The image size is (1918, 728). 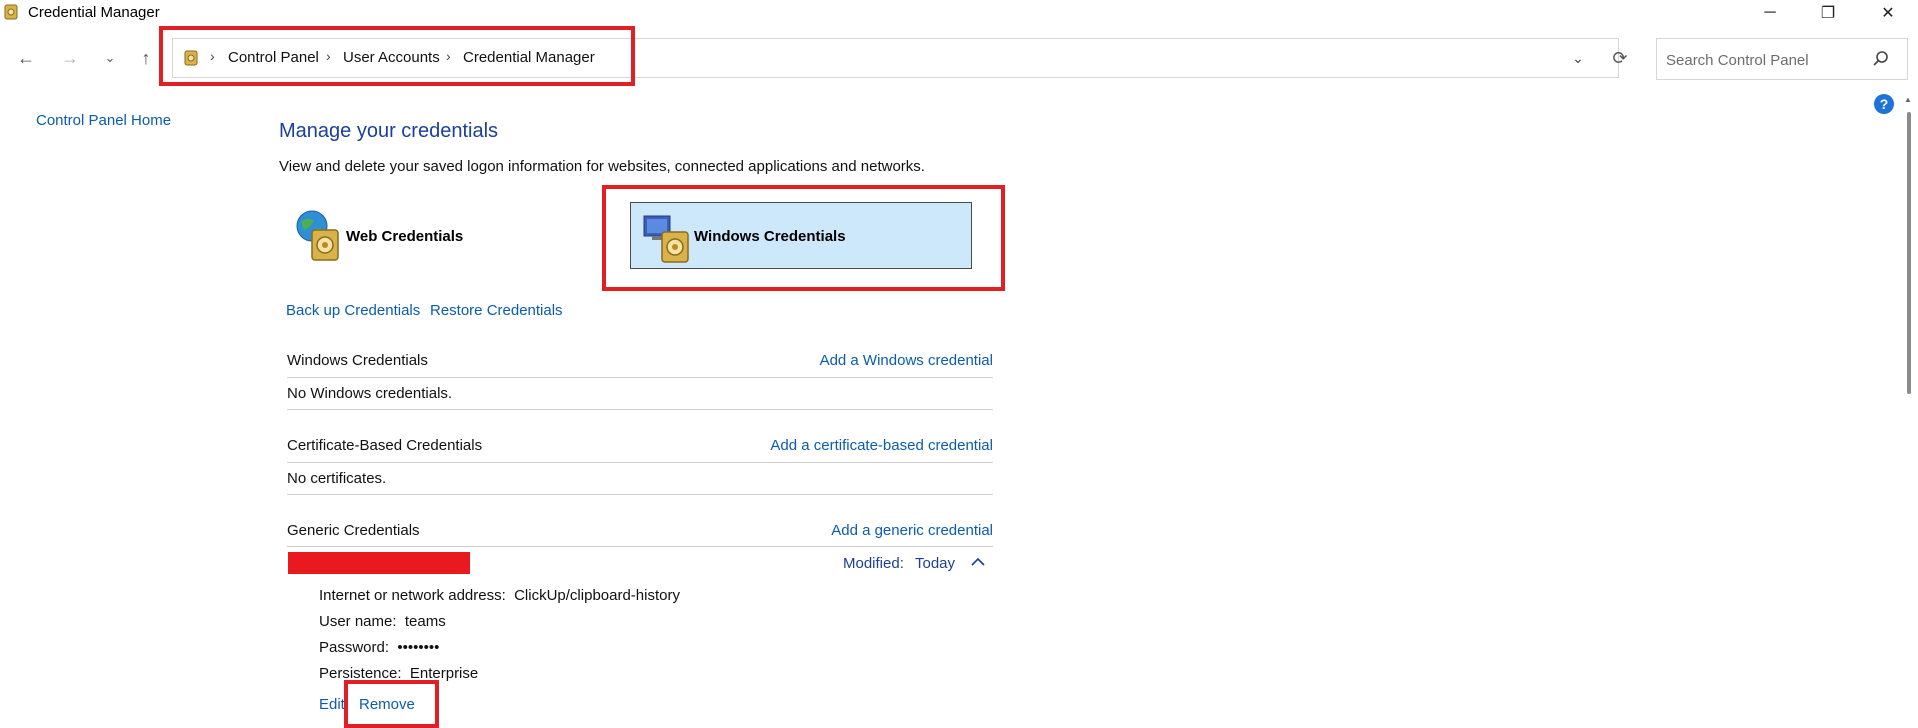 I want to click on modified-label: Modified:, so click(x=873, y=563).